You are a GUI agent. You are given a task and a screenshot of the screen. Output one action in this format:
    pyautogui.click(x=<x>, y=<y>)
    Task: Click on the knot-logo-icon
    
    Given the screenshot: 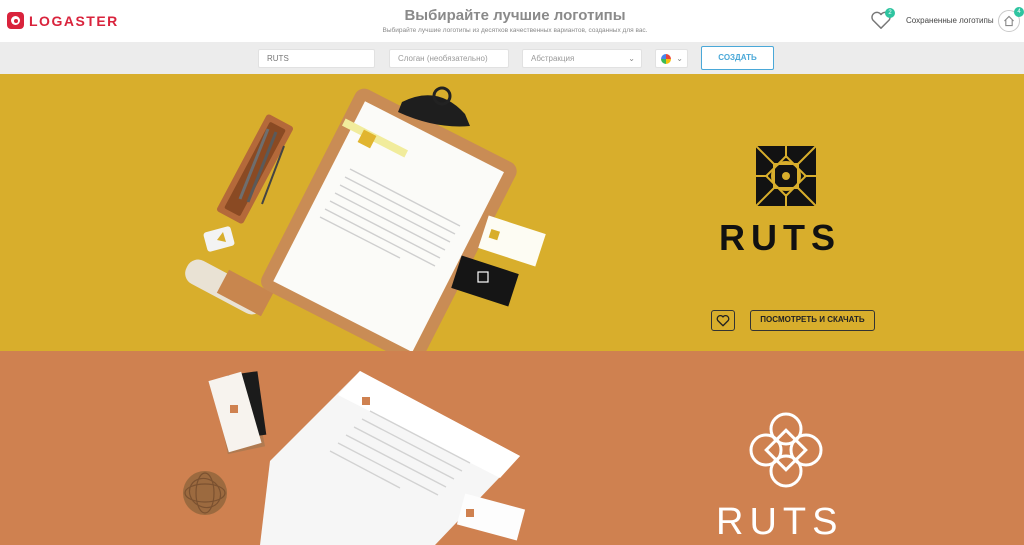 What is the action you would take?
    pyautogui.click(x=786, y=450)
    